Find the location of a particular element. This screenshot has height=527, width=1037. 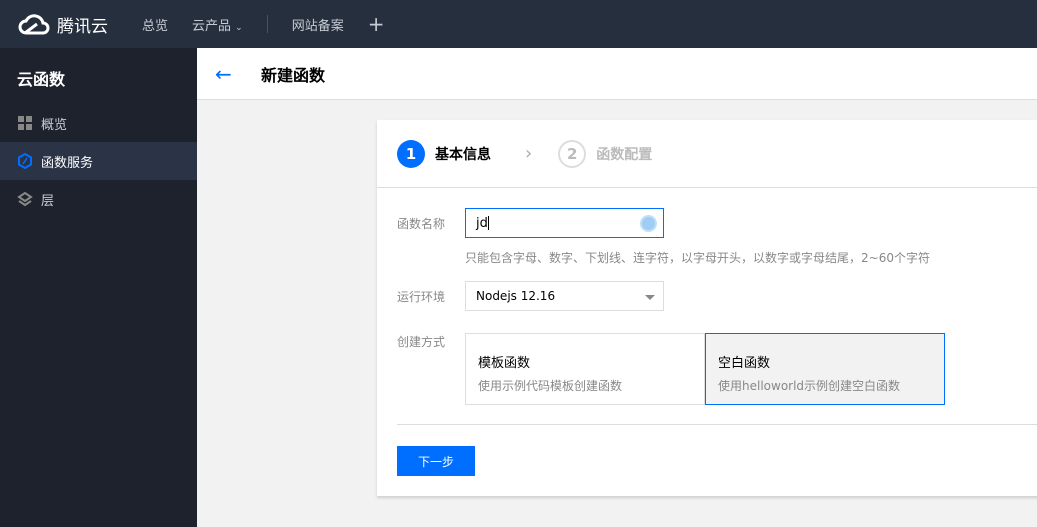

sidebar-item-layers: 层 is located at coordinates (98, 199).